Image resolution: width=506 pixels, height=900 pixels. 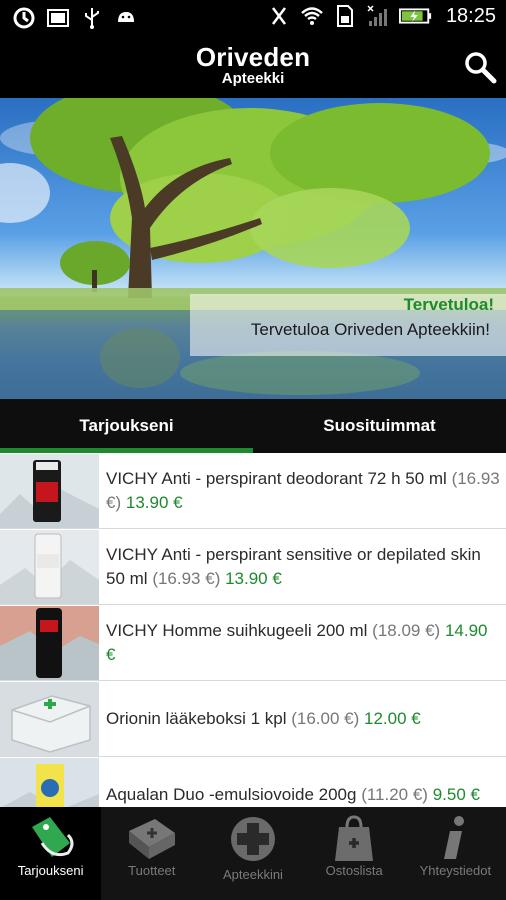 What do you see at coordinates (448, 304) in the screenshot?
I see `welcome-title: Tervetuloa!` at bounding box center [448, 304].